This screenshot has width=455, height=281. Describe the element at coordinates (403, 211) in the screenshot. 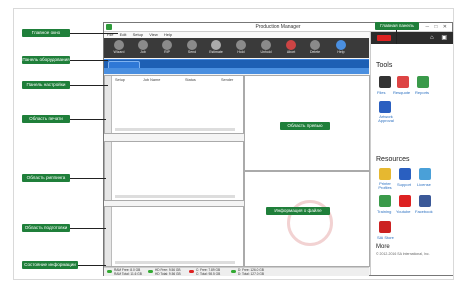

I see `youtube-link: Youtube` at that location.